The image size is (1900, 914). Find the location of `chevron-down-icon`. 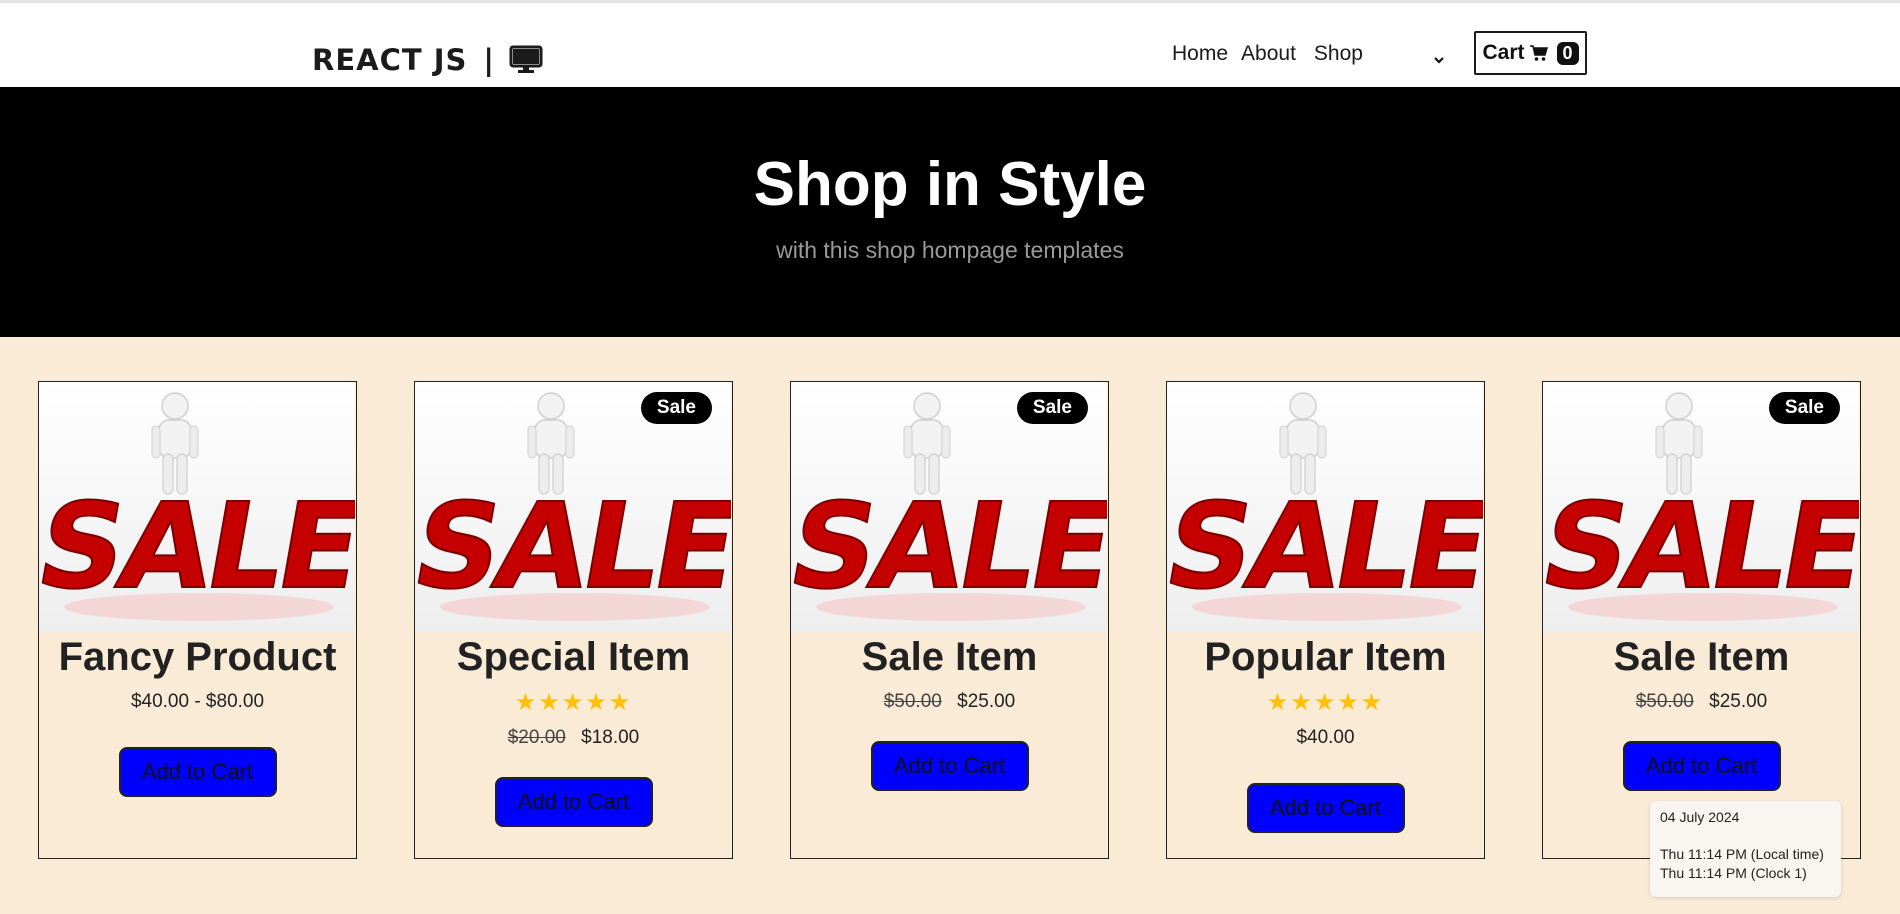

chevron-down-icon is located at coordinates (1439, 56).